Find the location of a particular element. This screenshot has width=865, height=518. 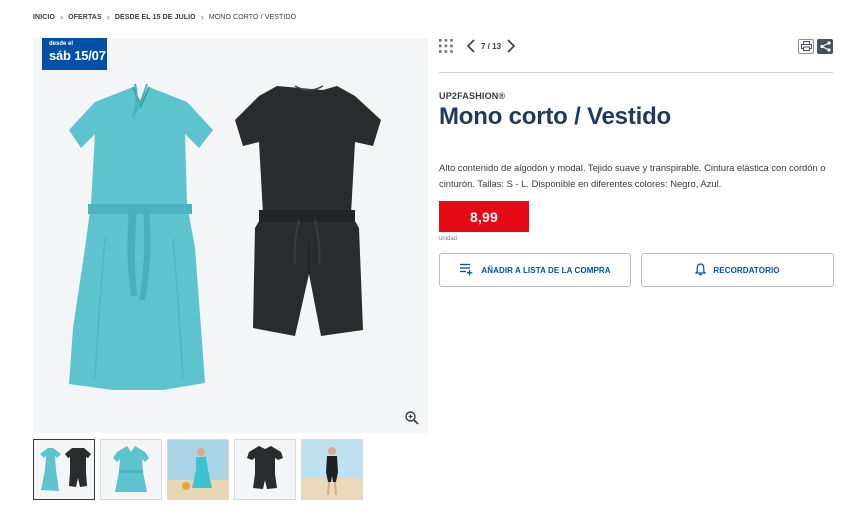

add-to-shopping-list-label: AÑADIR A LISTA DE LA COMPRA is located at coordinates (546, 270).